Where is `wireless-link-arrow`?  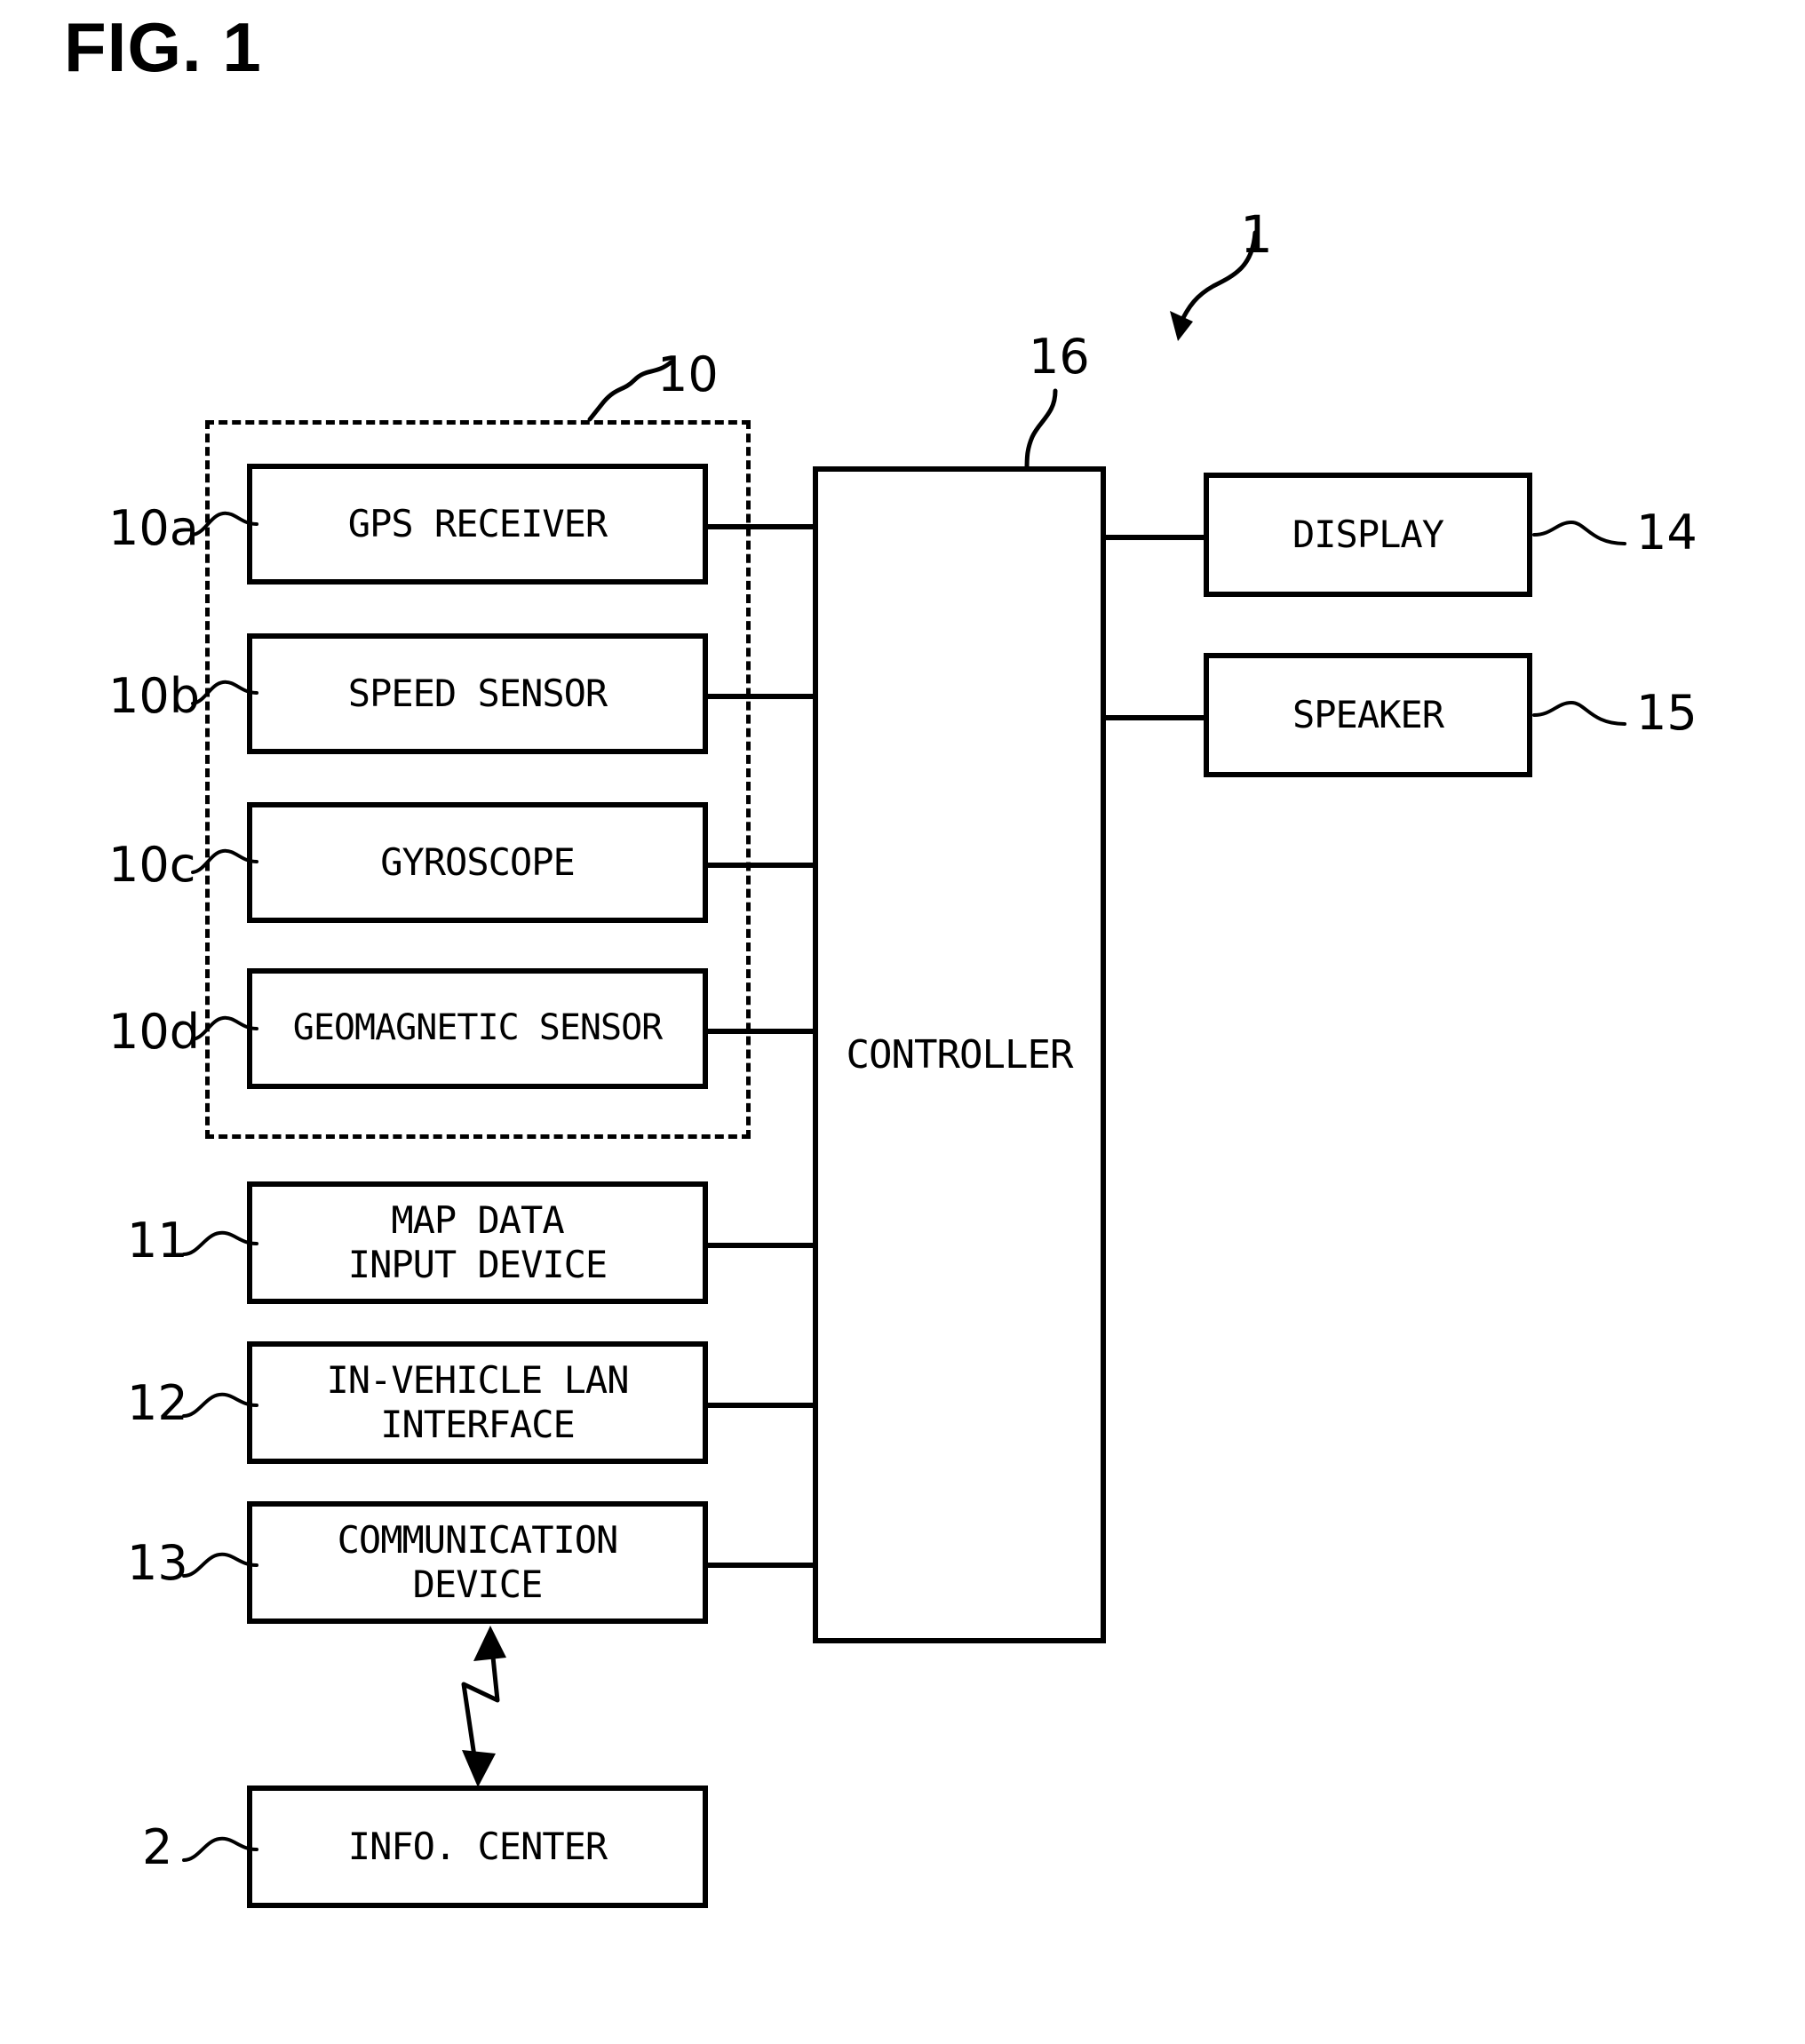 wireless-link-arrow is located at coordinates (483, 1706).